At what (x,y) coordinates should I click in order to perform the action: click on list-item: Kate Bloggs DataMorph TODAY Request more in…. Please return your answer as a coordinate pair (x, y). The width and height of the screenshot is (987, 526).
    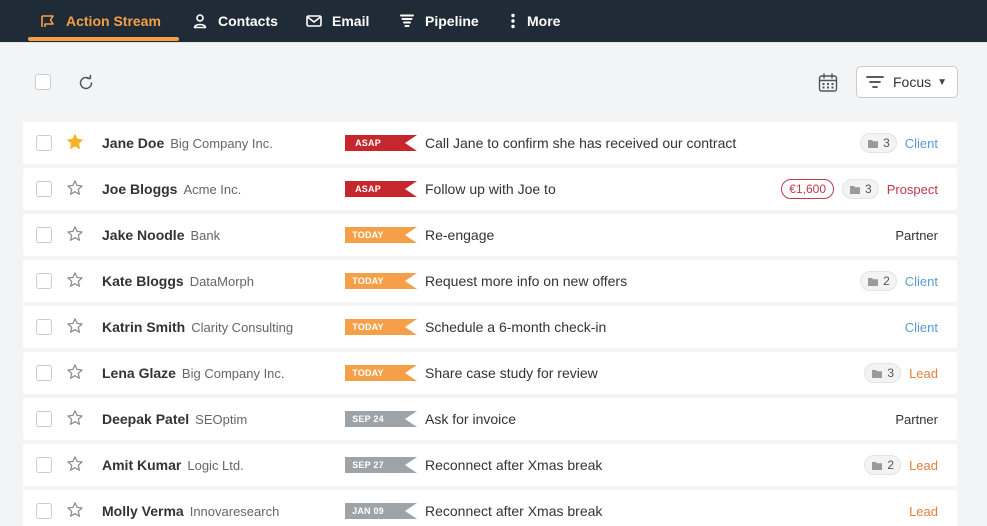
    Looking at the image, I should click on (490, 281).